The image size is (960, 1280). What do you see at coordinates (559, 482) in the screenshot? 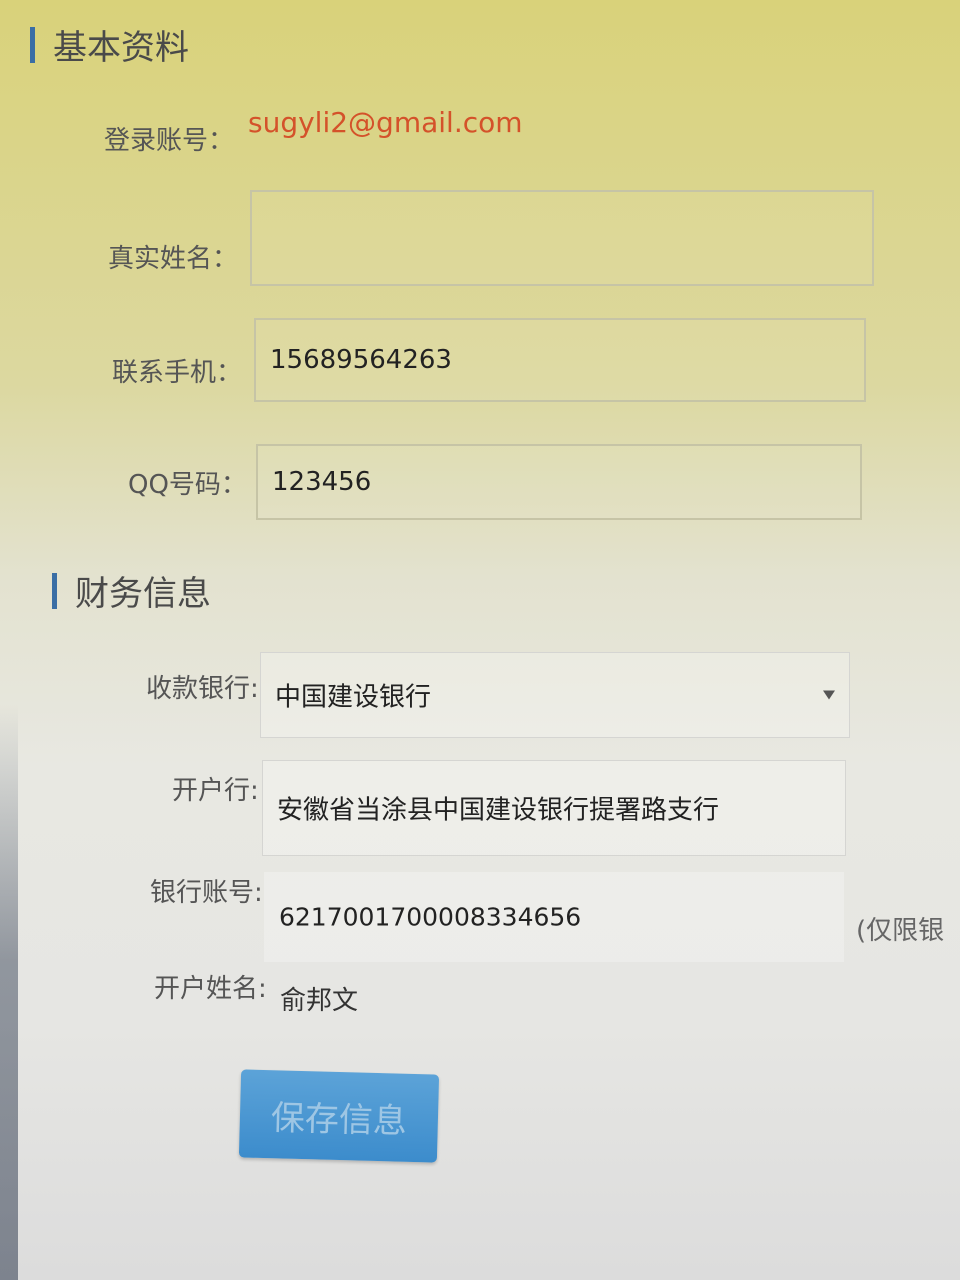
I see `qq-input: 123456` at bounding box center [559, 482].